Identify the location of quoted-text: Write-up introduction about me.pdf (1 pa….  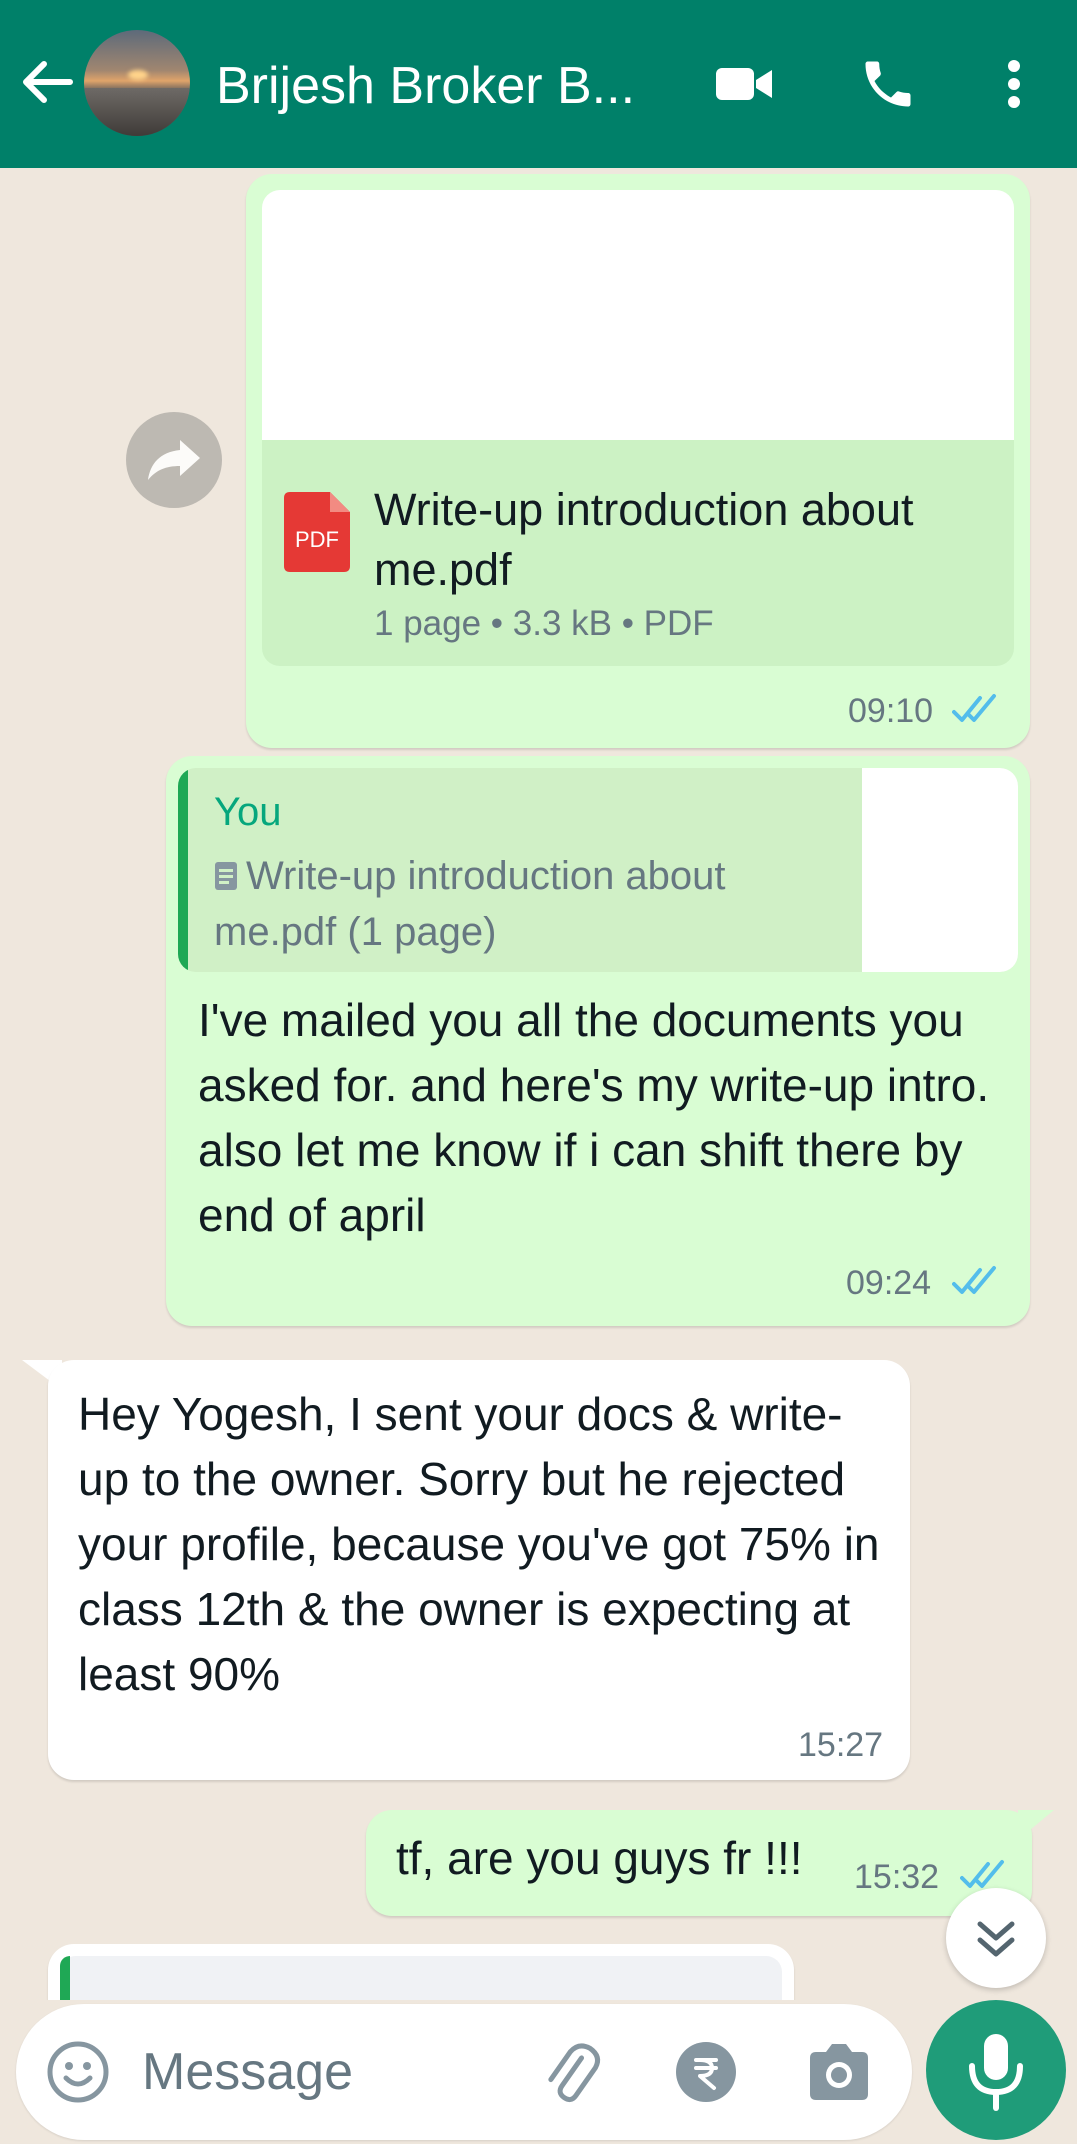
(470, 904).